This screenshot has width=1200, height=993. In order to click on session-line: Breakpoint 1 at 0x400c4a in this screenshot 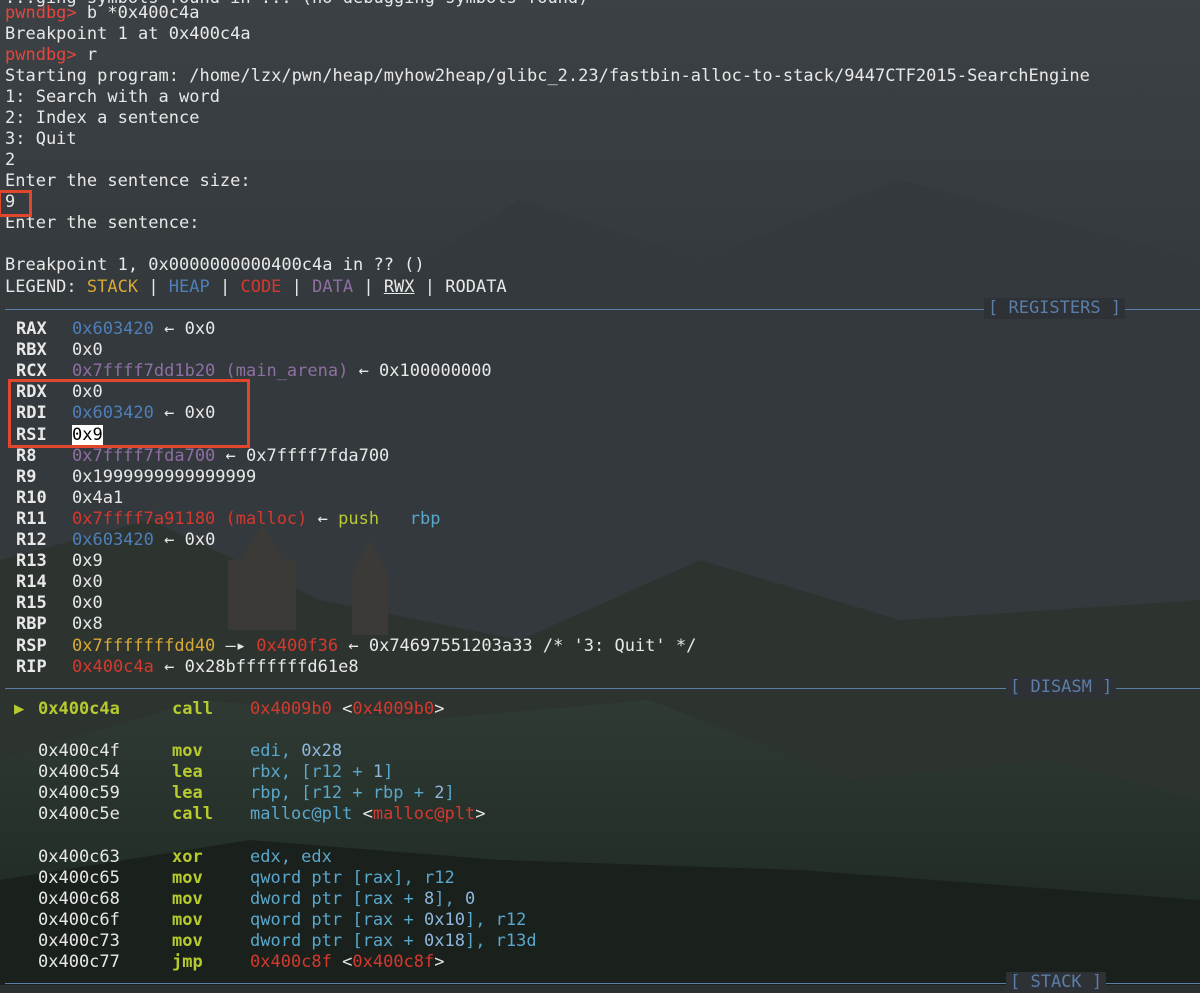, I will do `click(128, 34)`.